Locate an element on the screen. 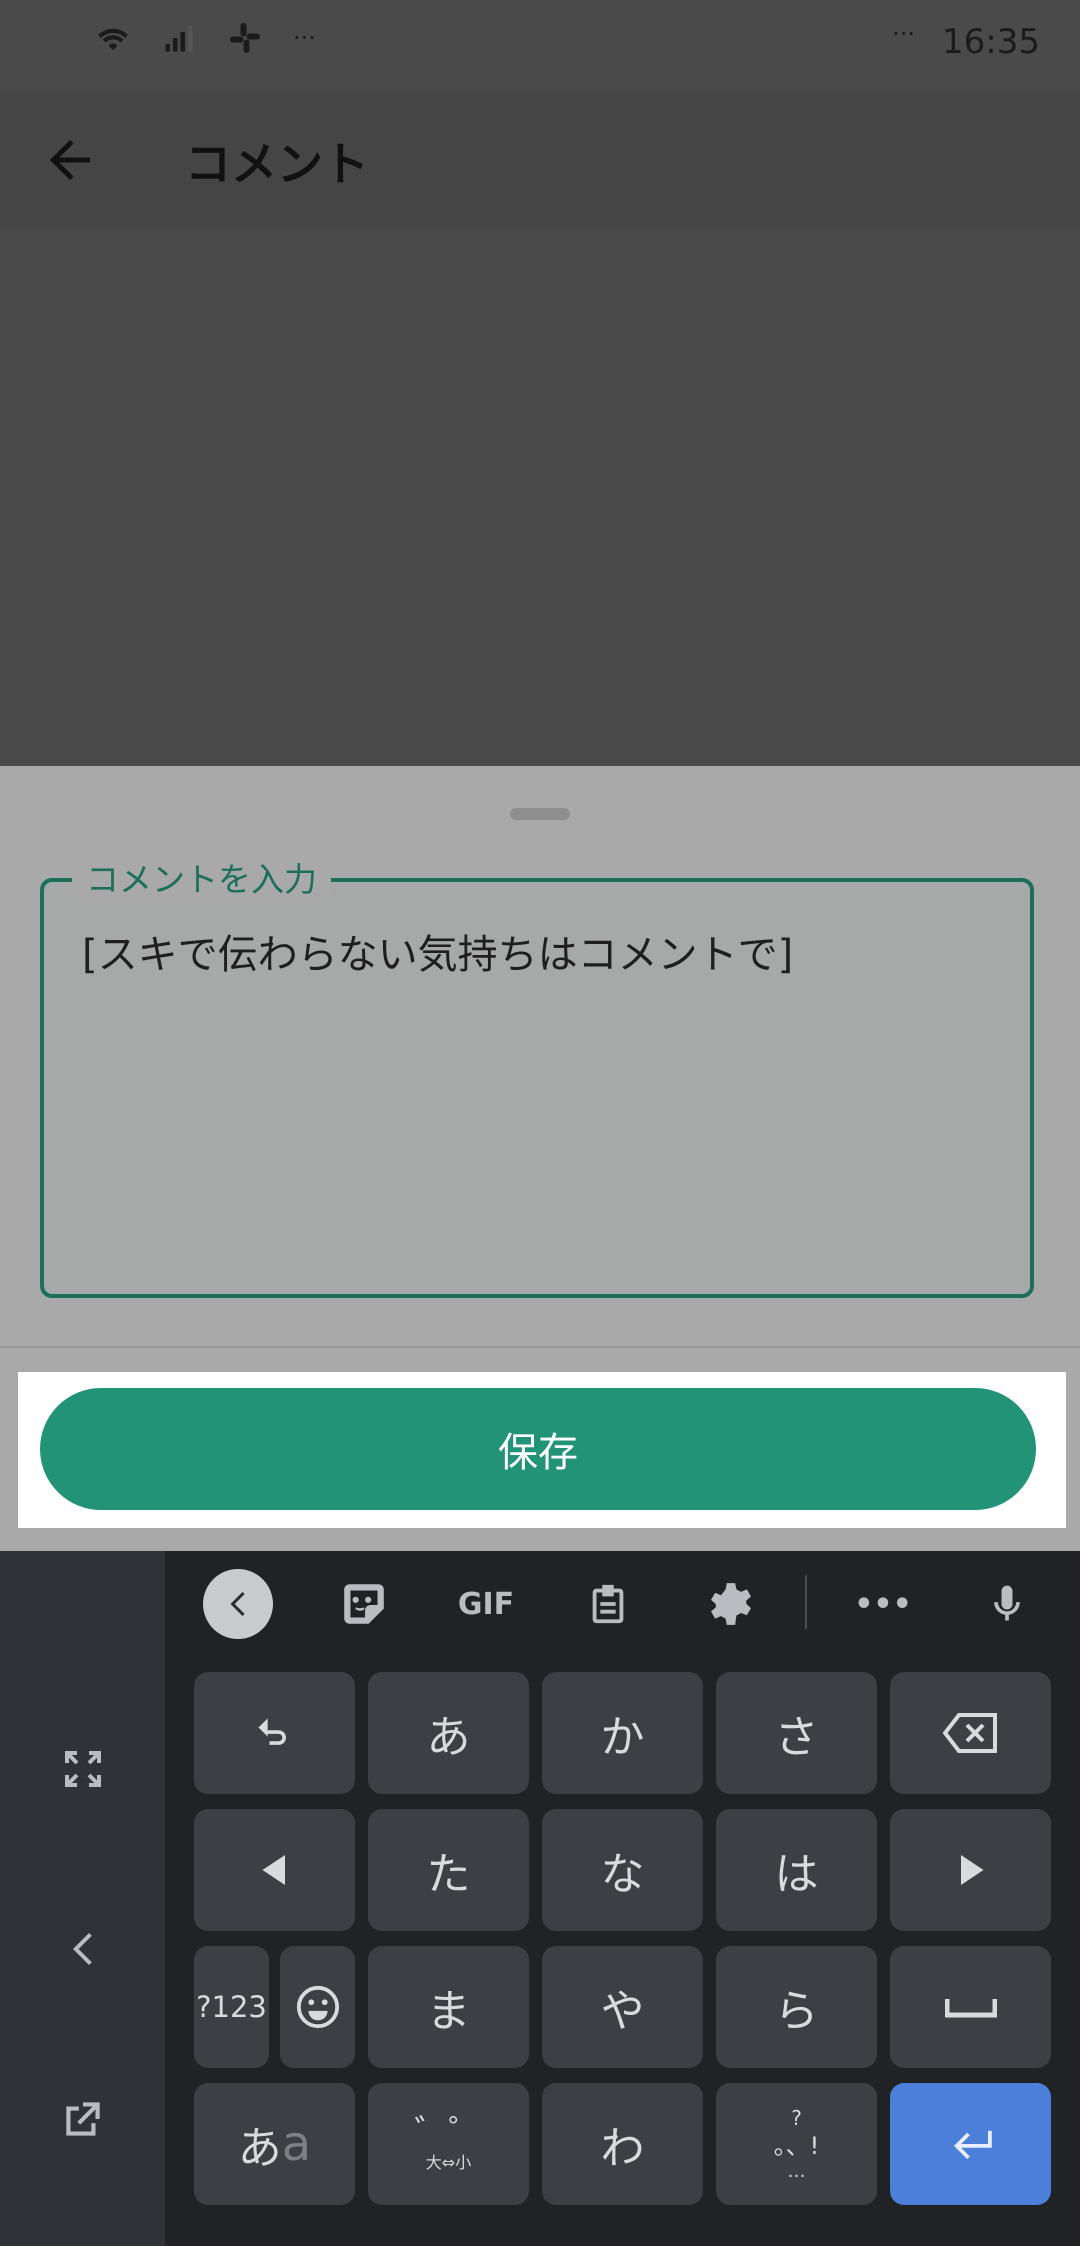 This screenshot has width=1080, height=2246. punct-top: ? is located at coordinates (796, 2118).